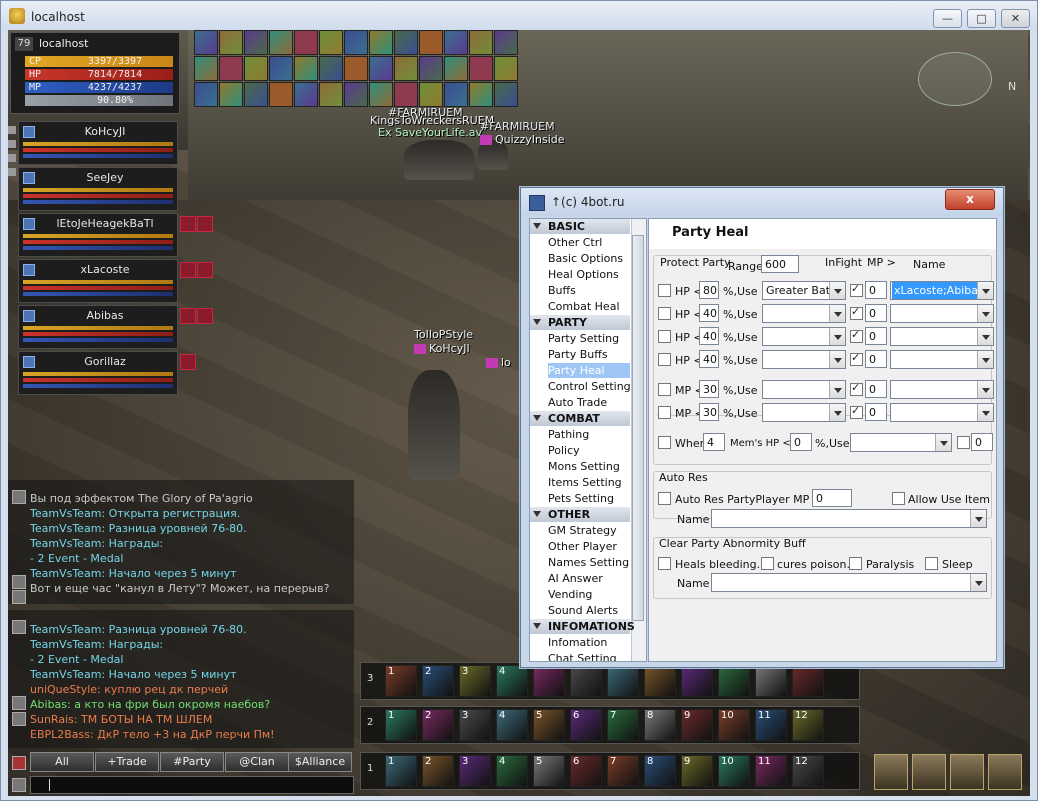 This screenshot has width=1038, height=801. I want to click on nav-section-basic: BASIC, so click(580, 226).